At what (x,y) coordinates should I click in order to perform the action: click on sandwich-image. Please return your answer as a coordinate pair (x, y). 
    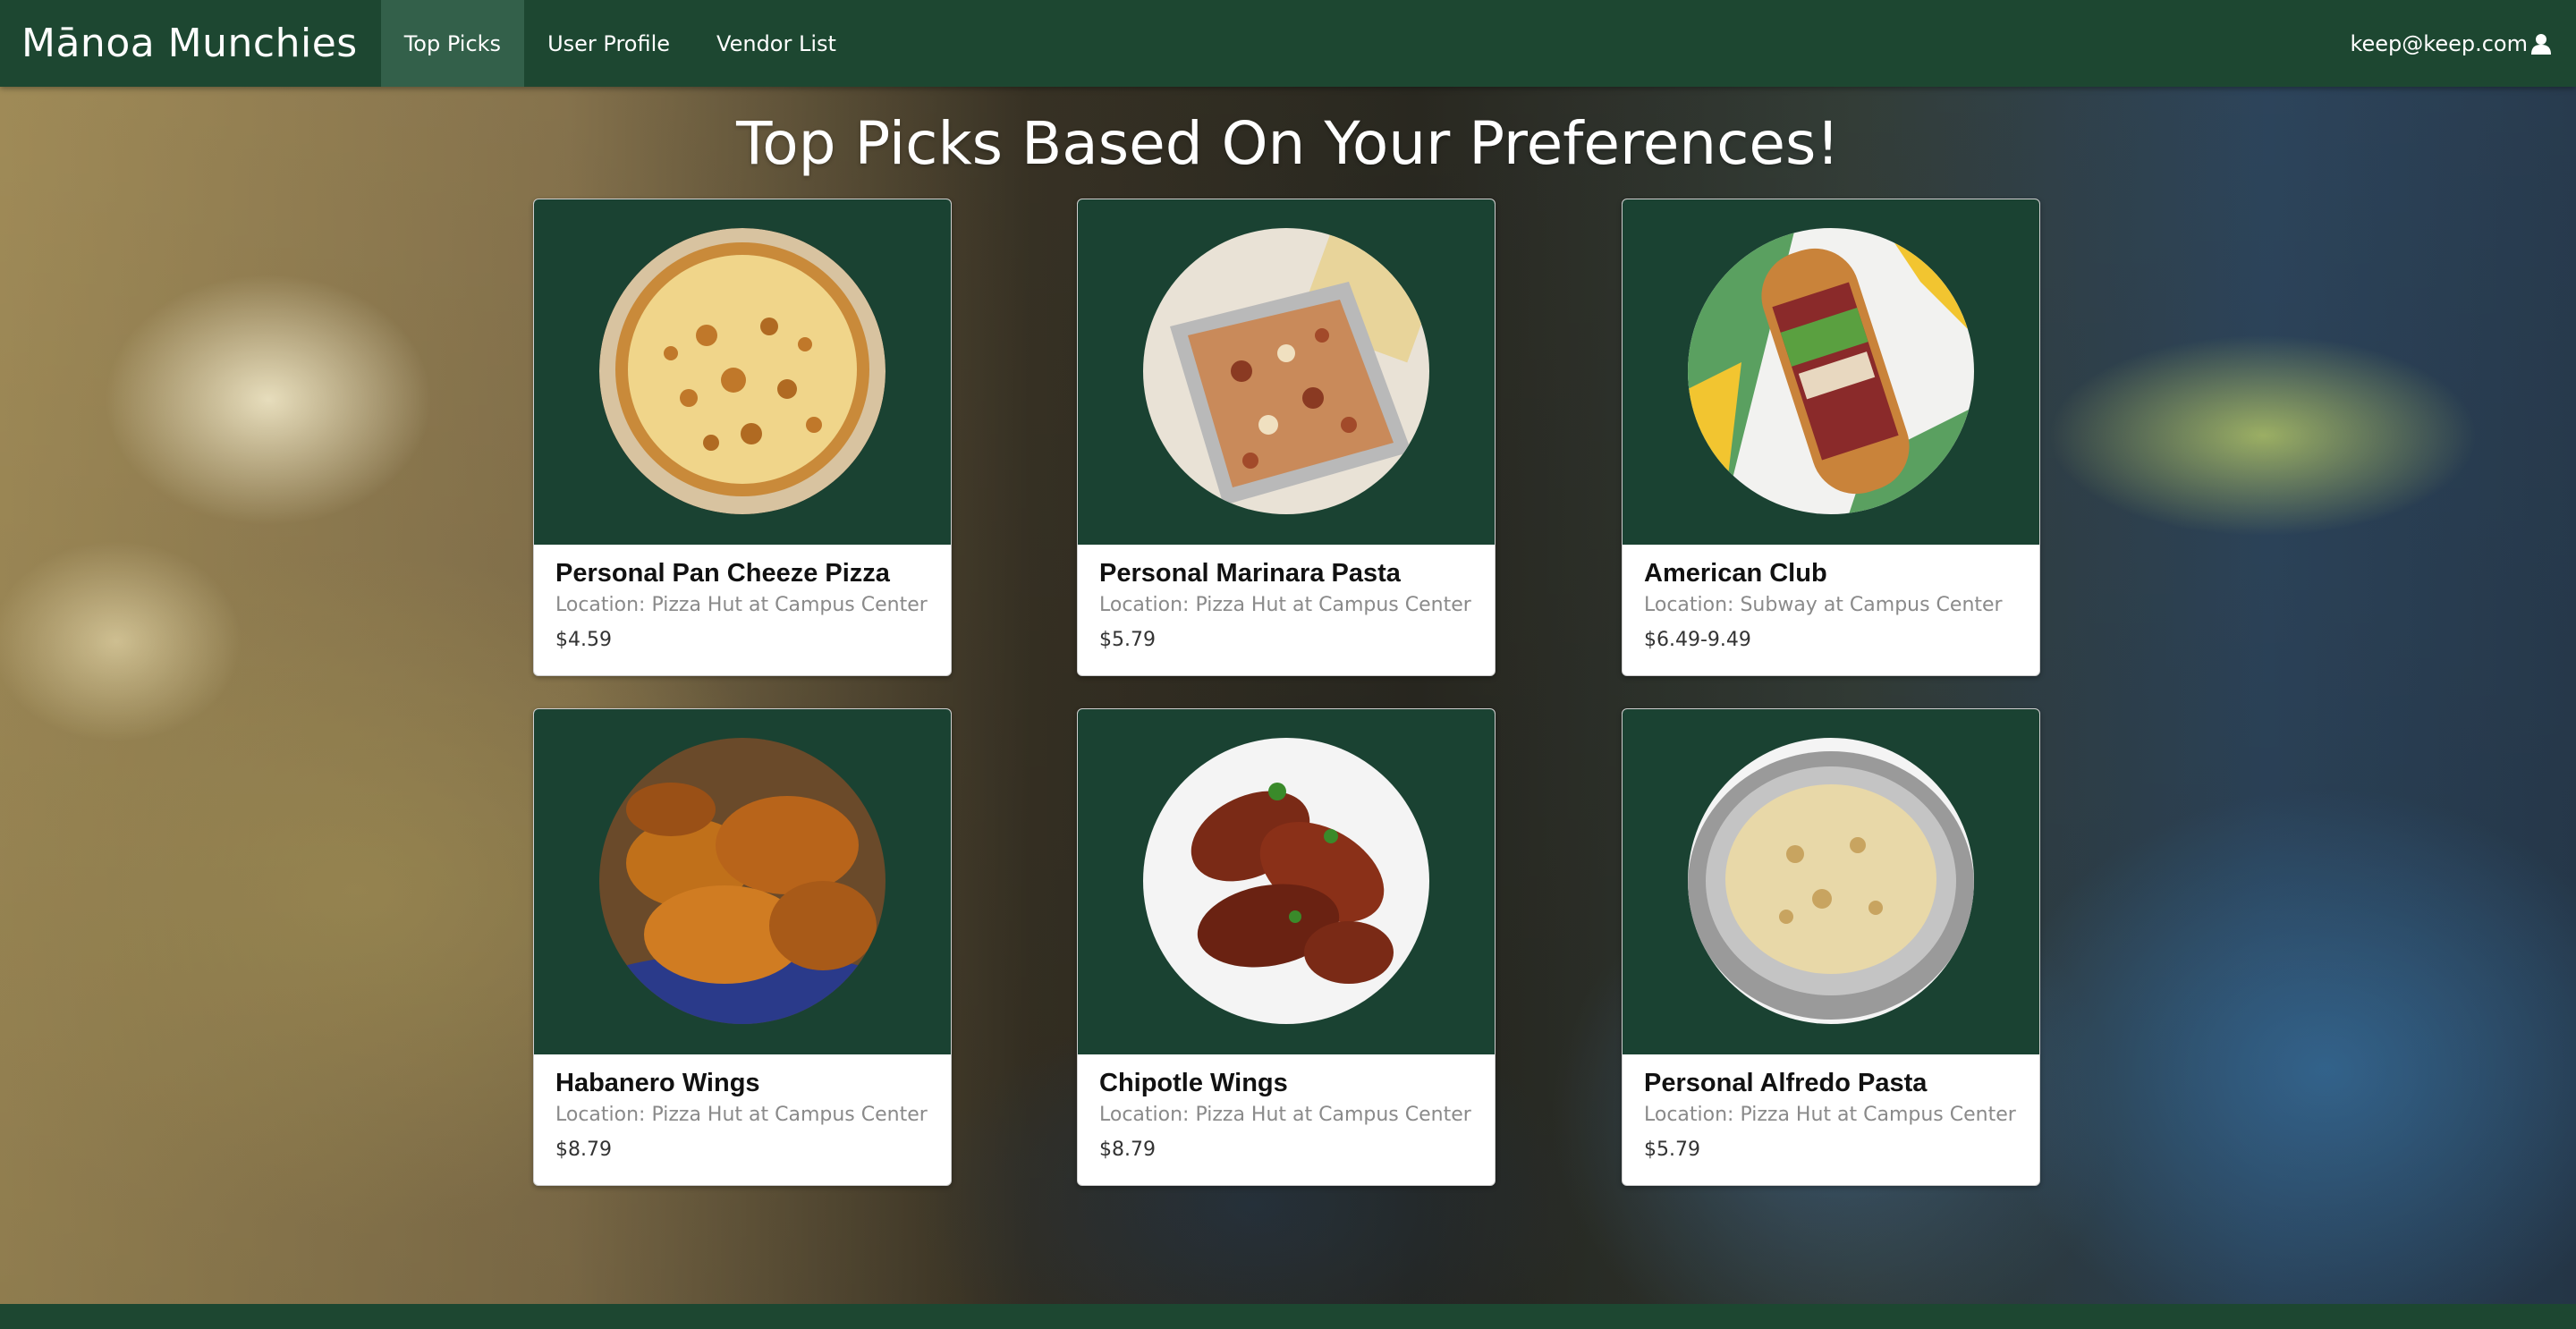
    Looking at the image, I should click on (1831, 371).